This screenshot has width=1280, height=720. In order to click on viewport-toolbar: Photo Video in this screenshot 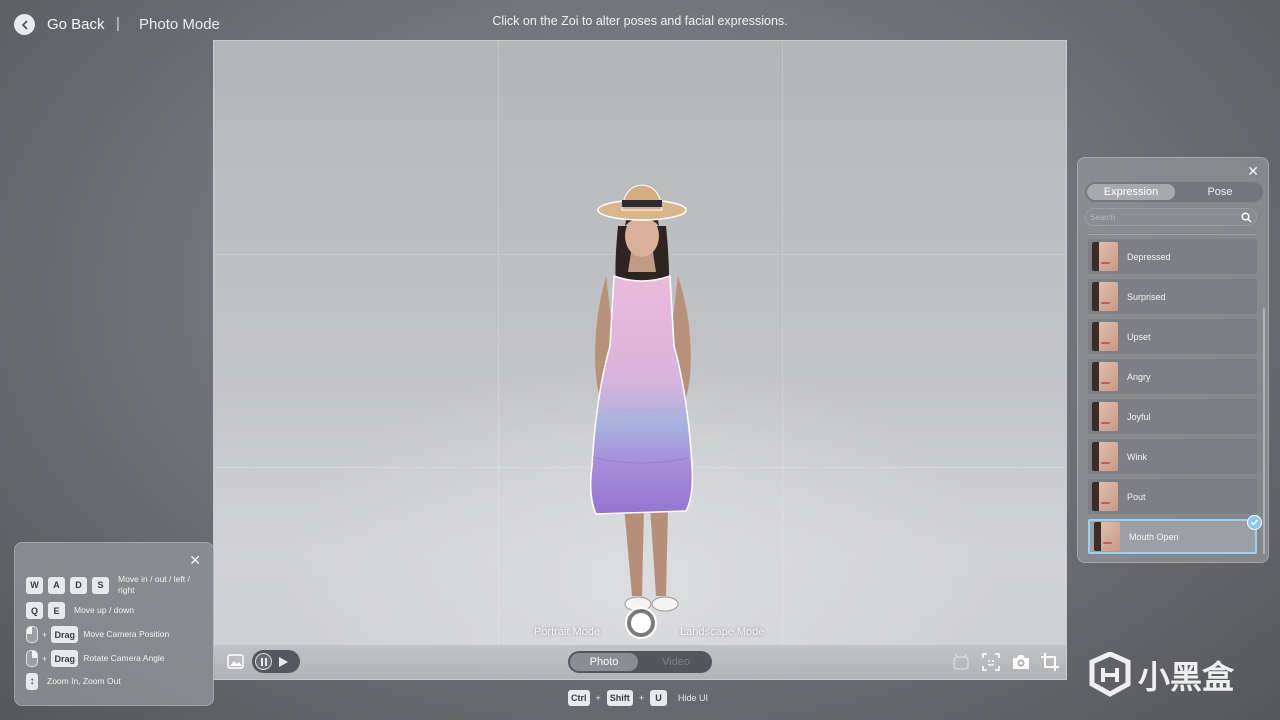, I will do `click(640, 662)`.